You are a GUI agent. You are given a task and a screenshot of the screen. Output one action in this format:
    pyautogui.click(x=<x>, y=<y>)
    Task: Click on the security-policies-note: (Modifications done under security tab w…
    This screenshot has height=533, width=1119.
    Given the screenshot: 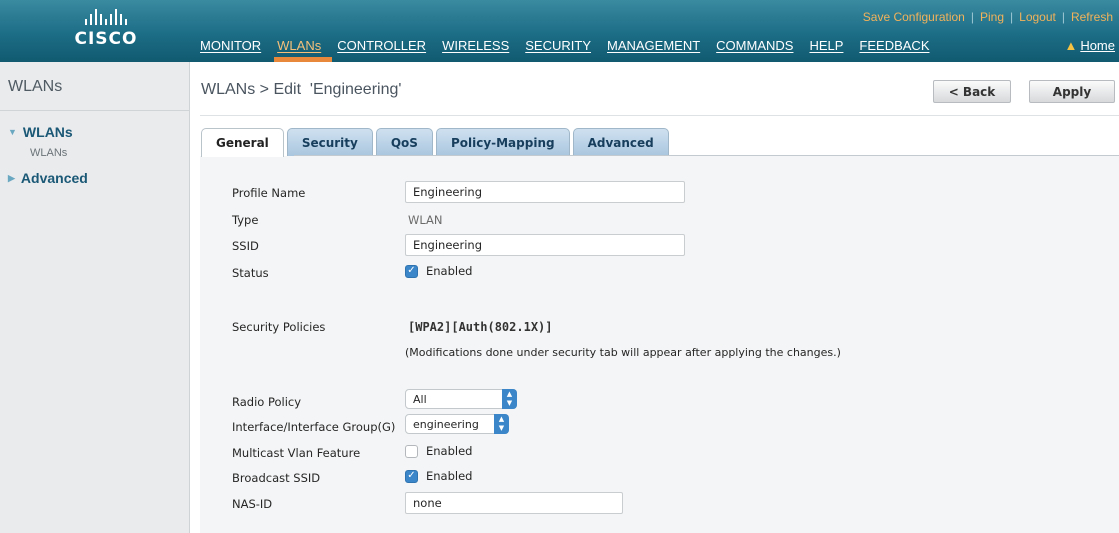 What is the action you would take?
    pyautogui.click(x=623, y=352)
    